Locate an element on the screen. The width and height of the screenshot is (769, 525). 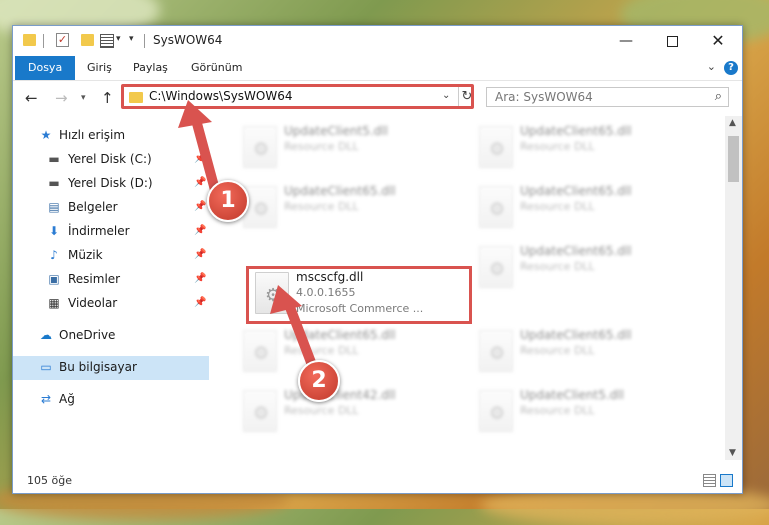
rename-icon is located at coordinates (107, 41).